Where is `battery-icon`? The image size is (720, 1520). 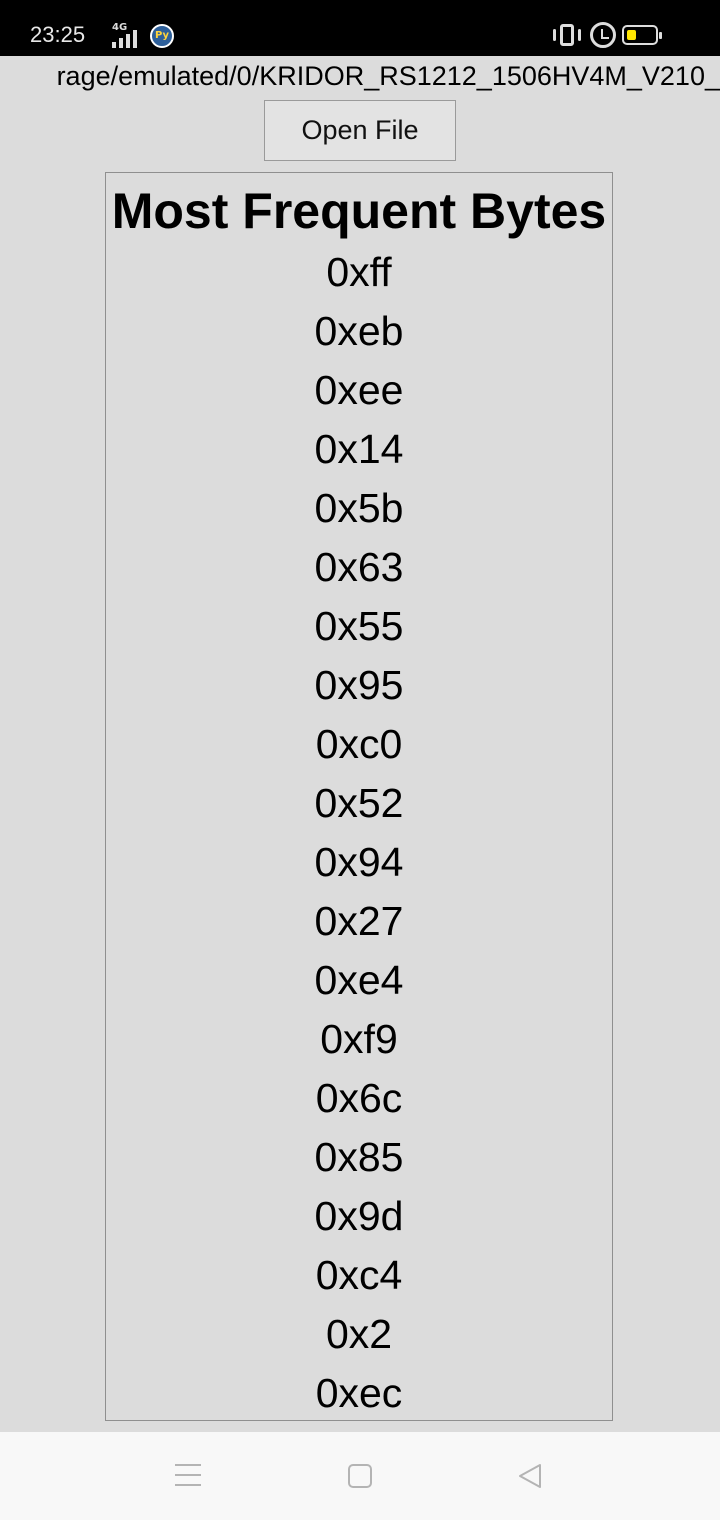
battery-icon is located at coordinates (642, 35).